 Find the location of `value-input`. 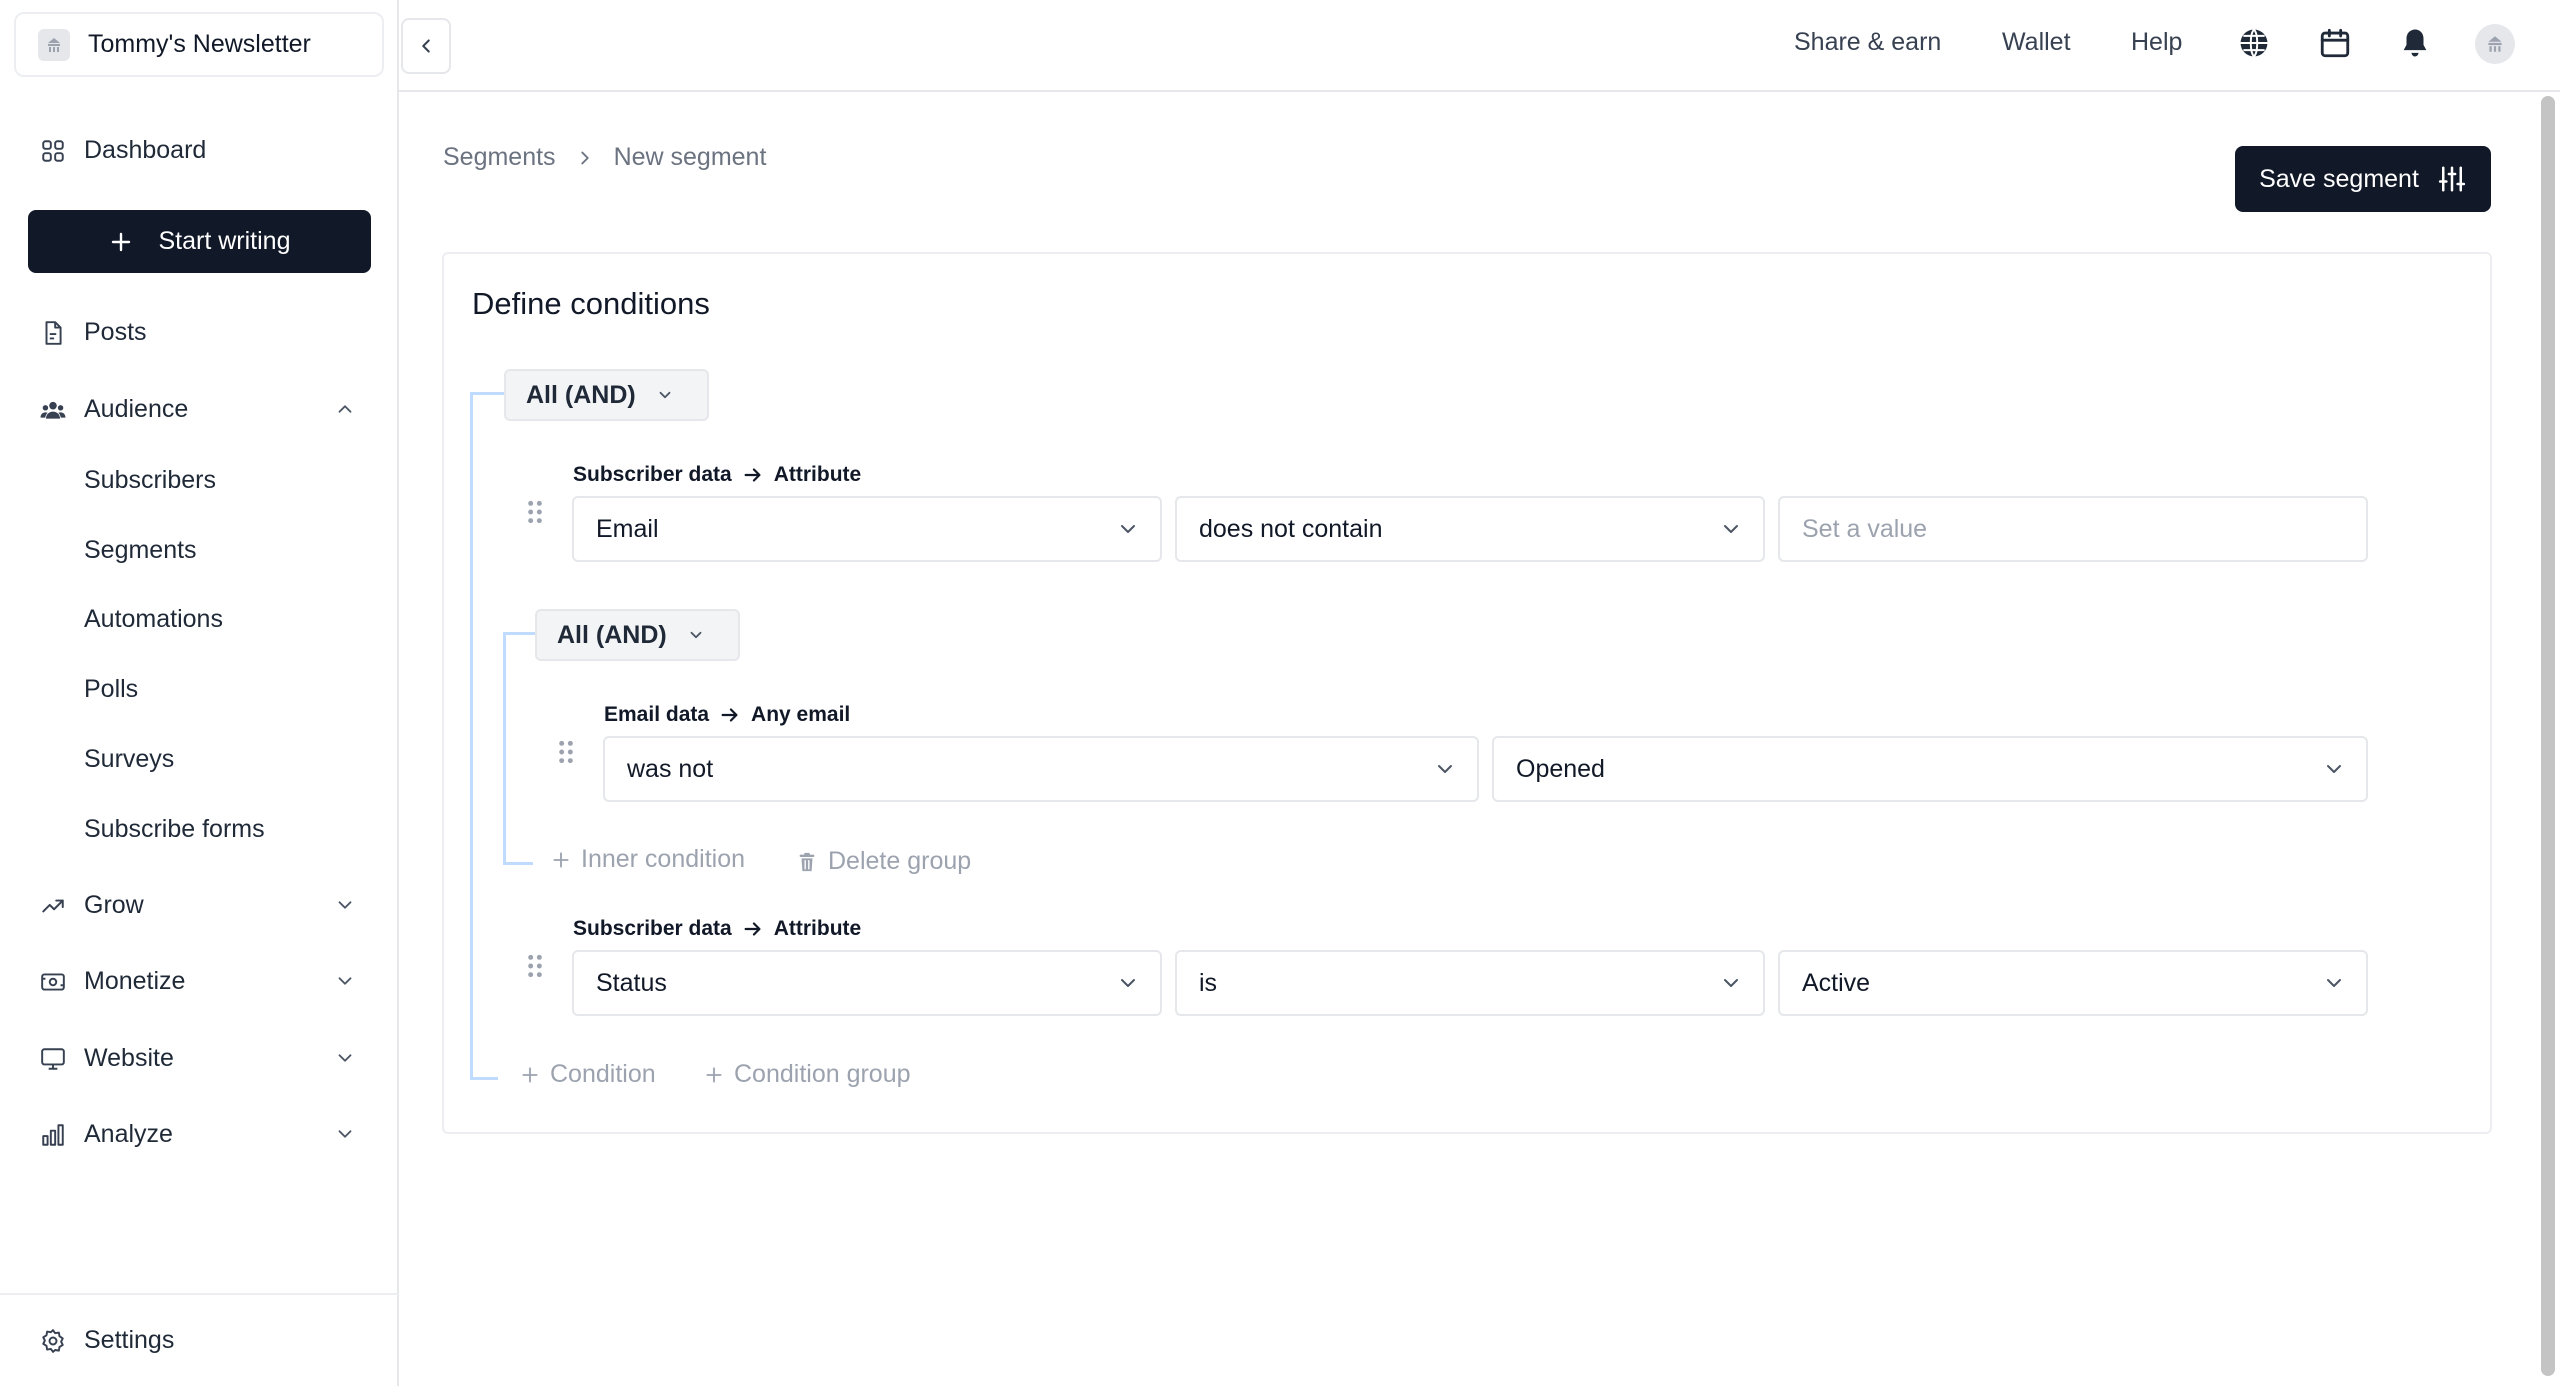

value-input is located at coordinates (2074, 529).